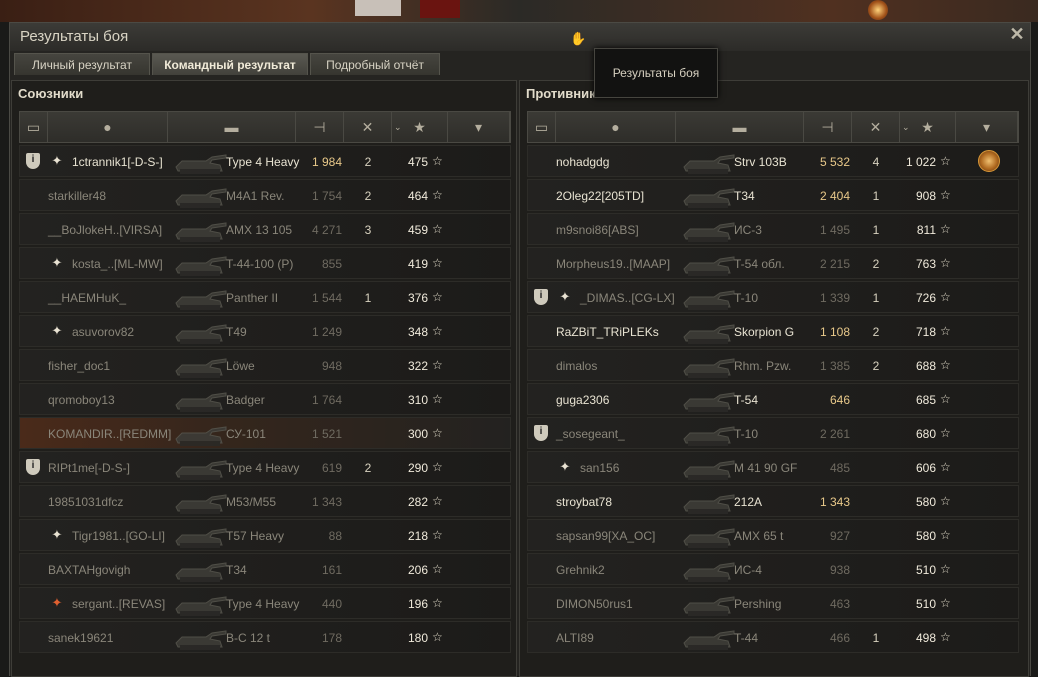 Image resolution: width=1038 pixels, height=677 pixels. Describe the element at coordinates (368, 230) in the screenshot. I see `kills-value: 3` at that location.